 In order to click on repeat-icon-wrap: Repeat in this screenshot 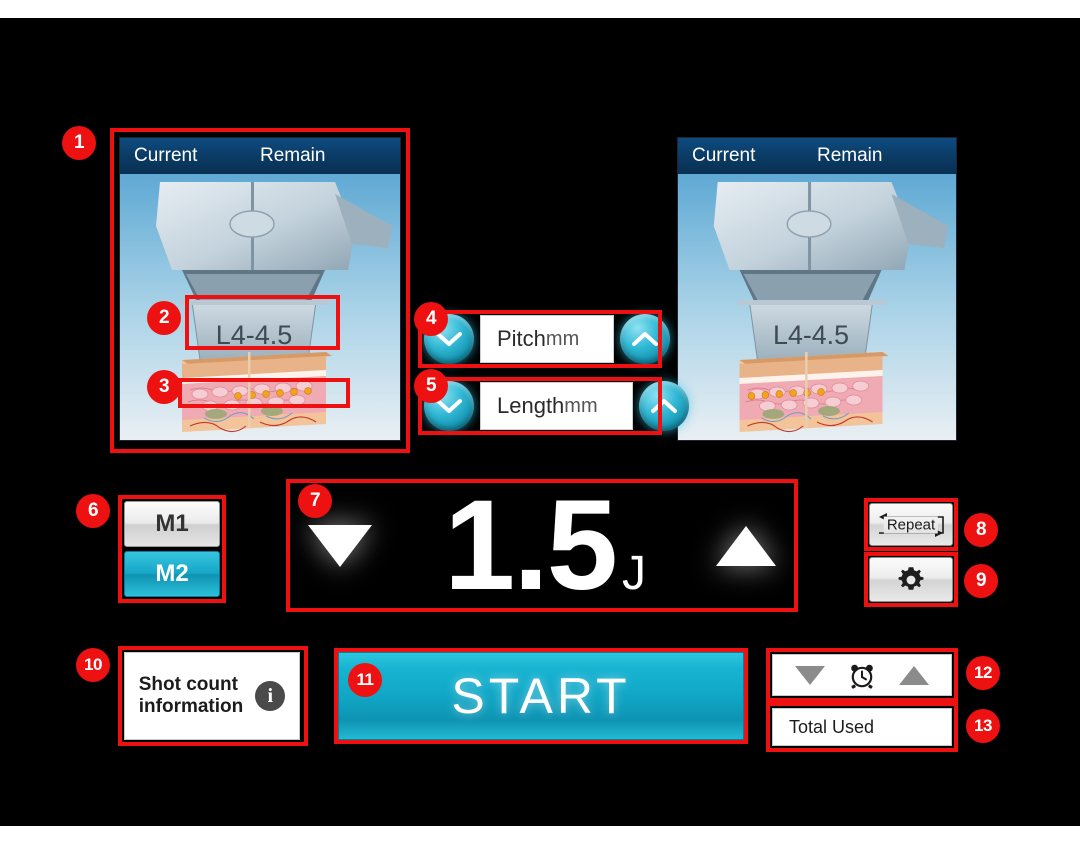, I will do `click(911, 525)`.